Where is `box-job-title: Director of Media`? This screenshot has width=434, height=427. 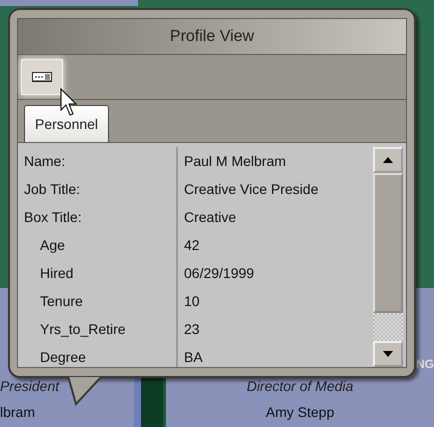 box-job-title: Director of Media is located at coordinates (300, 386).